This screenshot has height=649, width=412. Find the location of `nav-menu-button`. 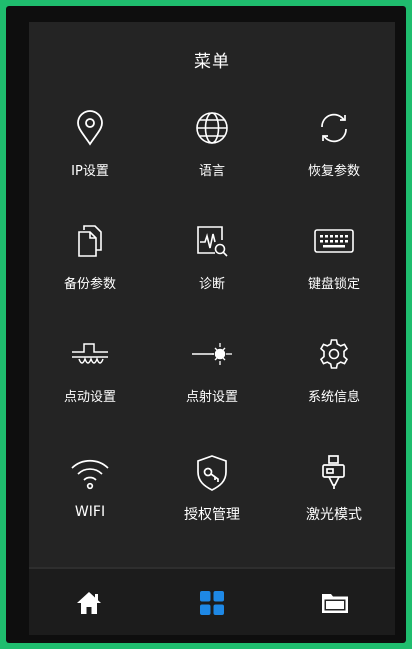

nav-menu-button is located at coordinates (212, 603).